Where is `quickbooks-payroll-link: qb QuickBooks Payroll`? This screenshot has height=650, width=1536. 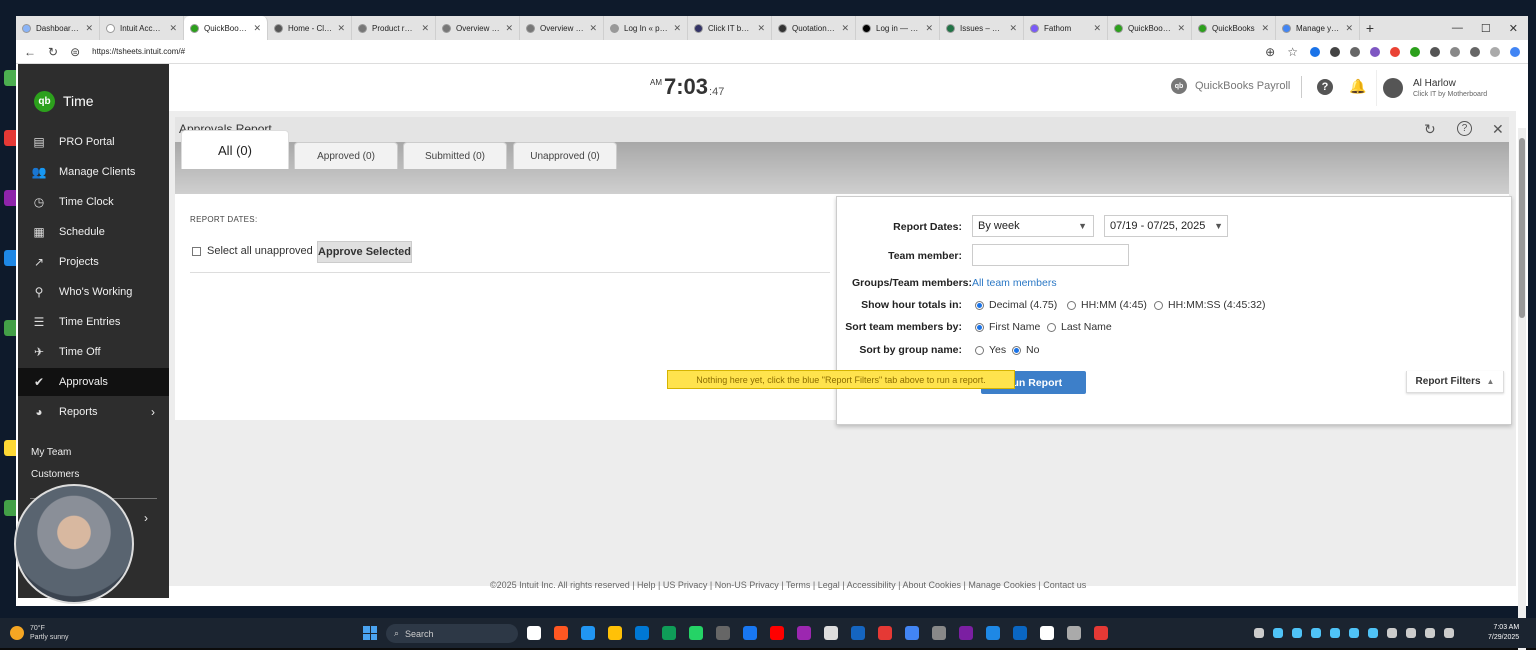
quickbooks-payroll-link: qb QuickBooks Payroll is located at coordinates (1230, 86).